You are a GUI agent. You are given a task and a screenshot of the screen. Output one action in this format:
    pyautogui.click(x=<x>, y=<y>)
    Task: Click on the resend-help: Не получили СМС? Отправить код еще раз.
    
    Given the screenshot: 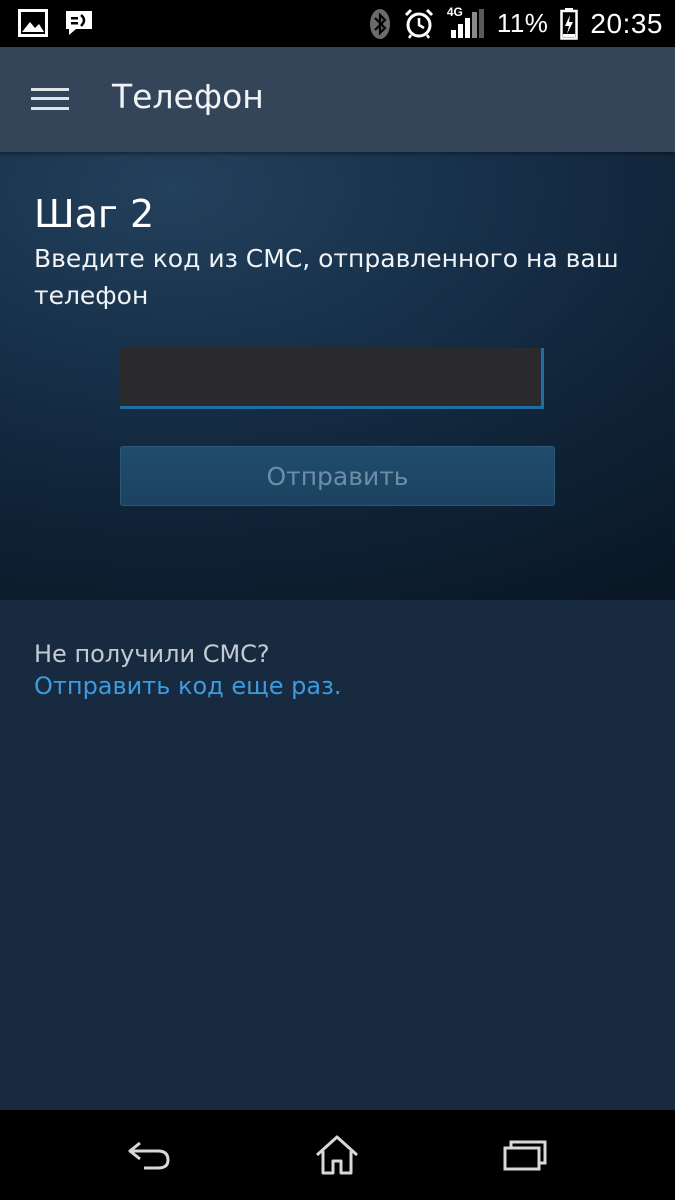 What is the action you would take?
    pyautogui.click(x=188, y=670)
    